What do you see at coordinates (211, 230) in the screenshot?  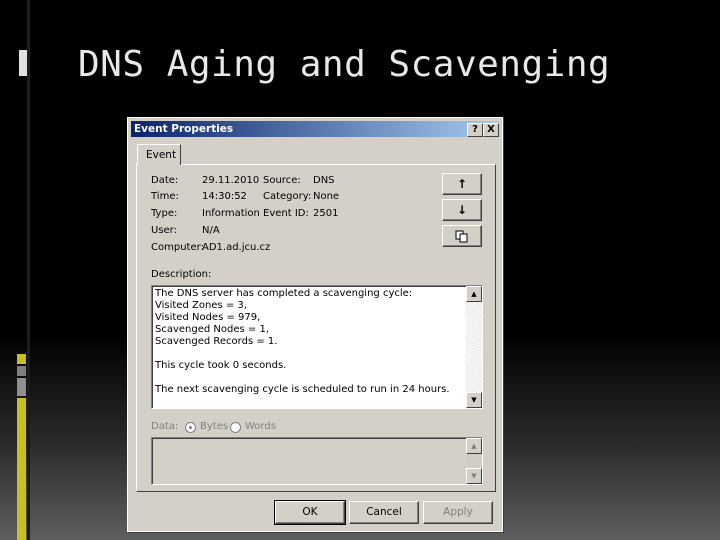 I see `user-value: N/A` at bounding box center [211, 230].